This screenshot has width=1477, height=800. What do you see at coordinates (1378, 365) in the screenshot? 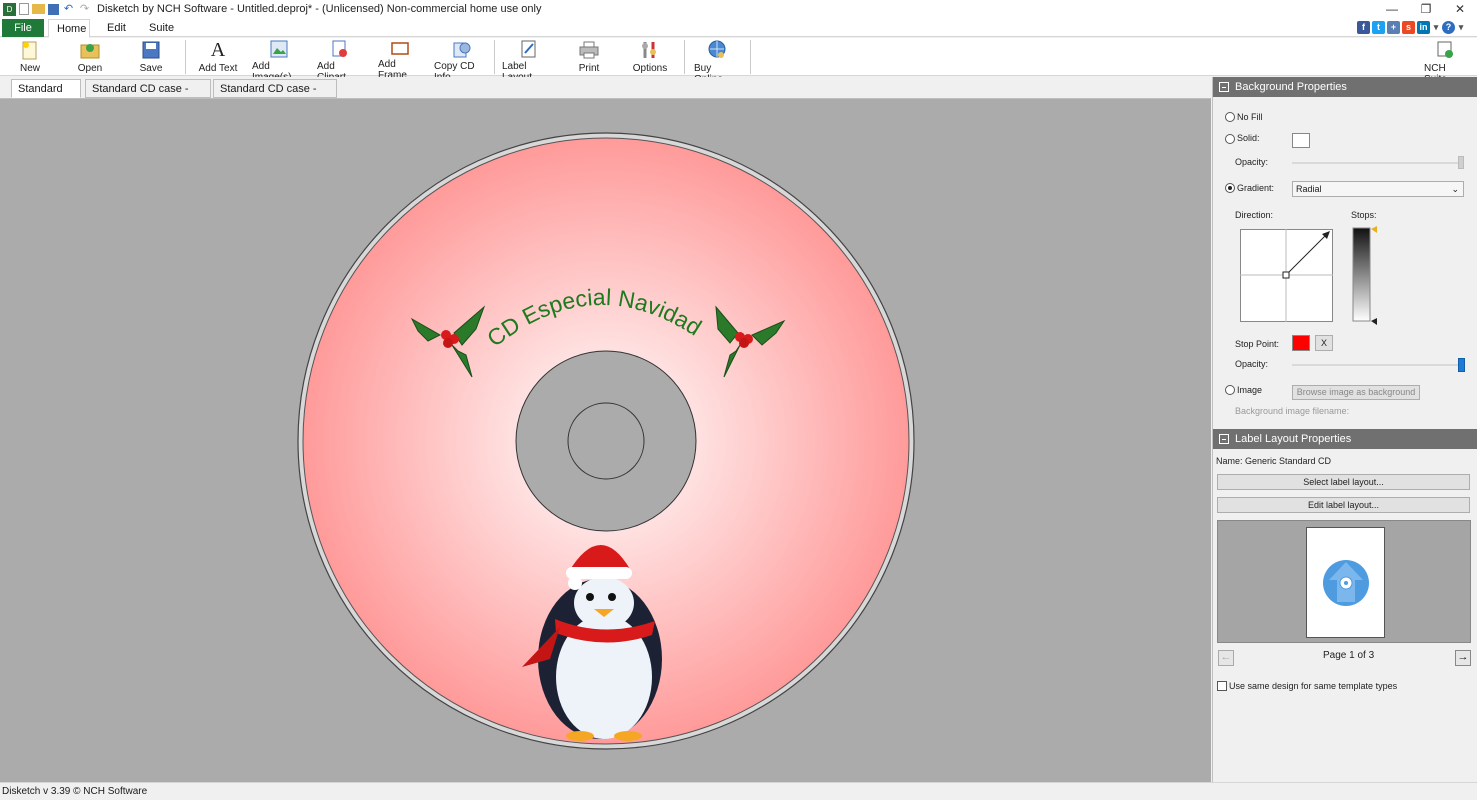
I see `stop-opacity-slider` at bounding box center [1378, 365].